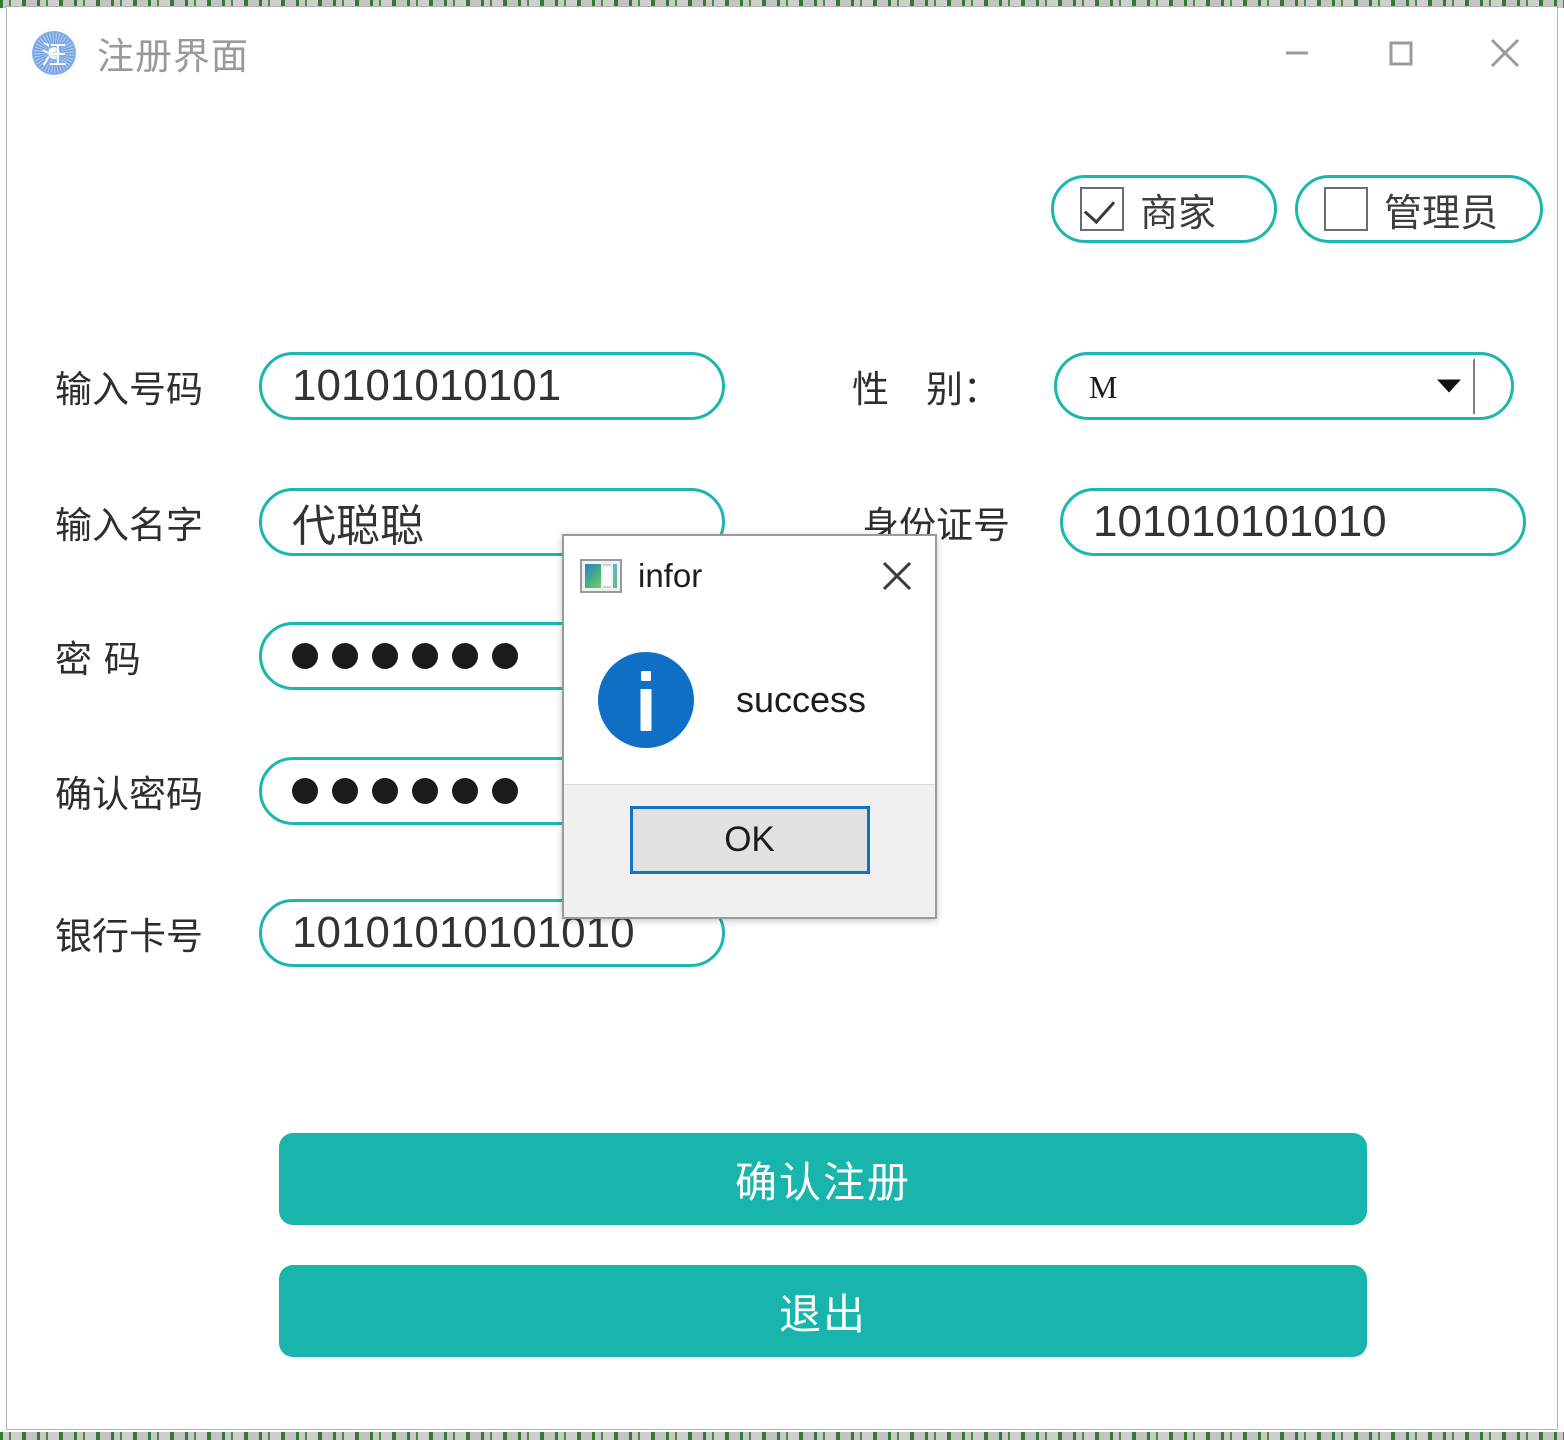 The width and height of the screenshot is (1564, 1440). What do you see at coordinates (782, 1436) in the screenshot?
I see `background-strip-bottom` at bounding box center [782, 1436].